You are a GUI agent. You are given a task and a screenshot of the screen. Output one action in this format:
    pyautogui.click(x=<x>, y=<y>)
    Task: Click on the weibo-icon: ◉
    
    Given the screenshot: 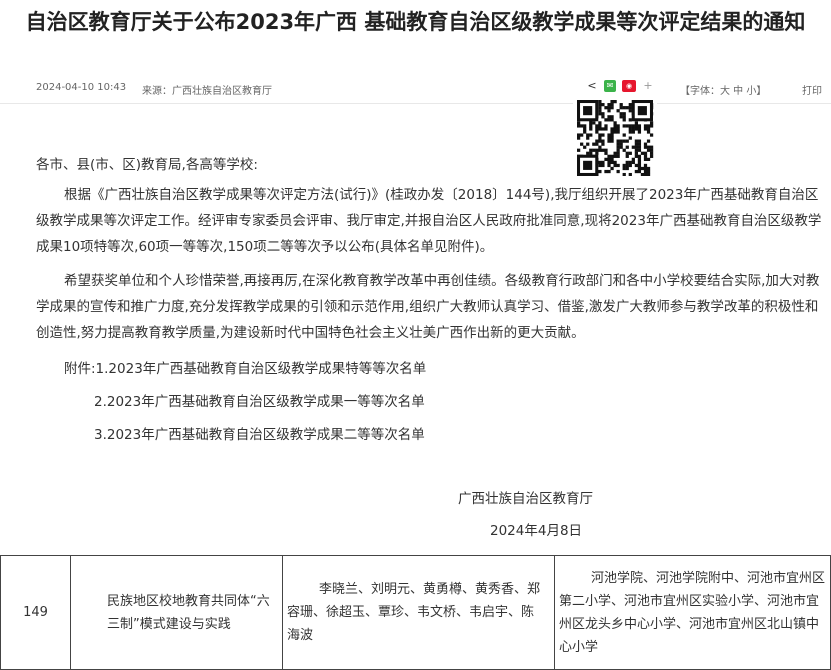 What is the action you would take?
    pyautogui.click(x=629, y=86)
    